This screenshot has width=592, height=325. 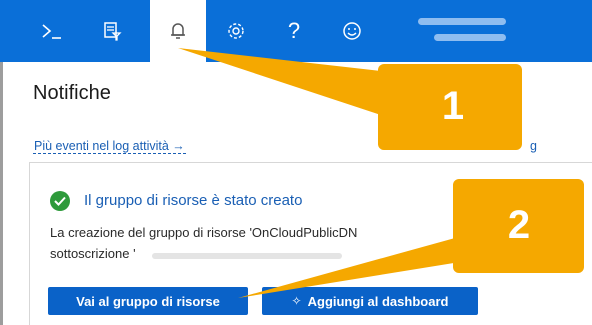 What do you see at coordinates (52, 31) in the screenshot?
I see `cloud-shell-icon` at bounding box center [52, 31].